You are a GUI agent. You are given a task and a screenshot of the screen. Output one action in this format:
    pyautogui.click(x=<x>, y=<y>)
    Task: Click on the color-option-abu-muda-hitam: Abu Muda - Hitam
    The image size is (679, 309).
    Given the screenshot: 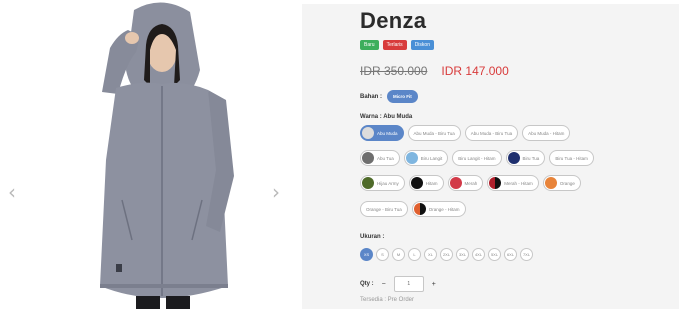 What is the action you would take?
    pyautogui.click(x=546, y=133)
    